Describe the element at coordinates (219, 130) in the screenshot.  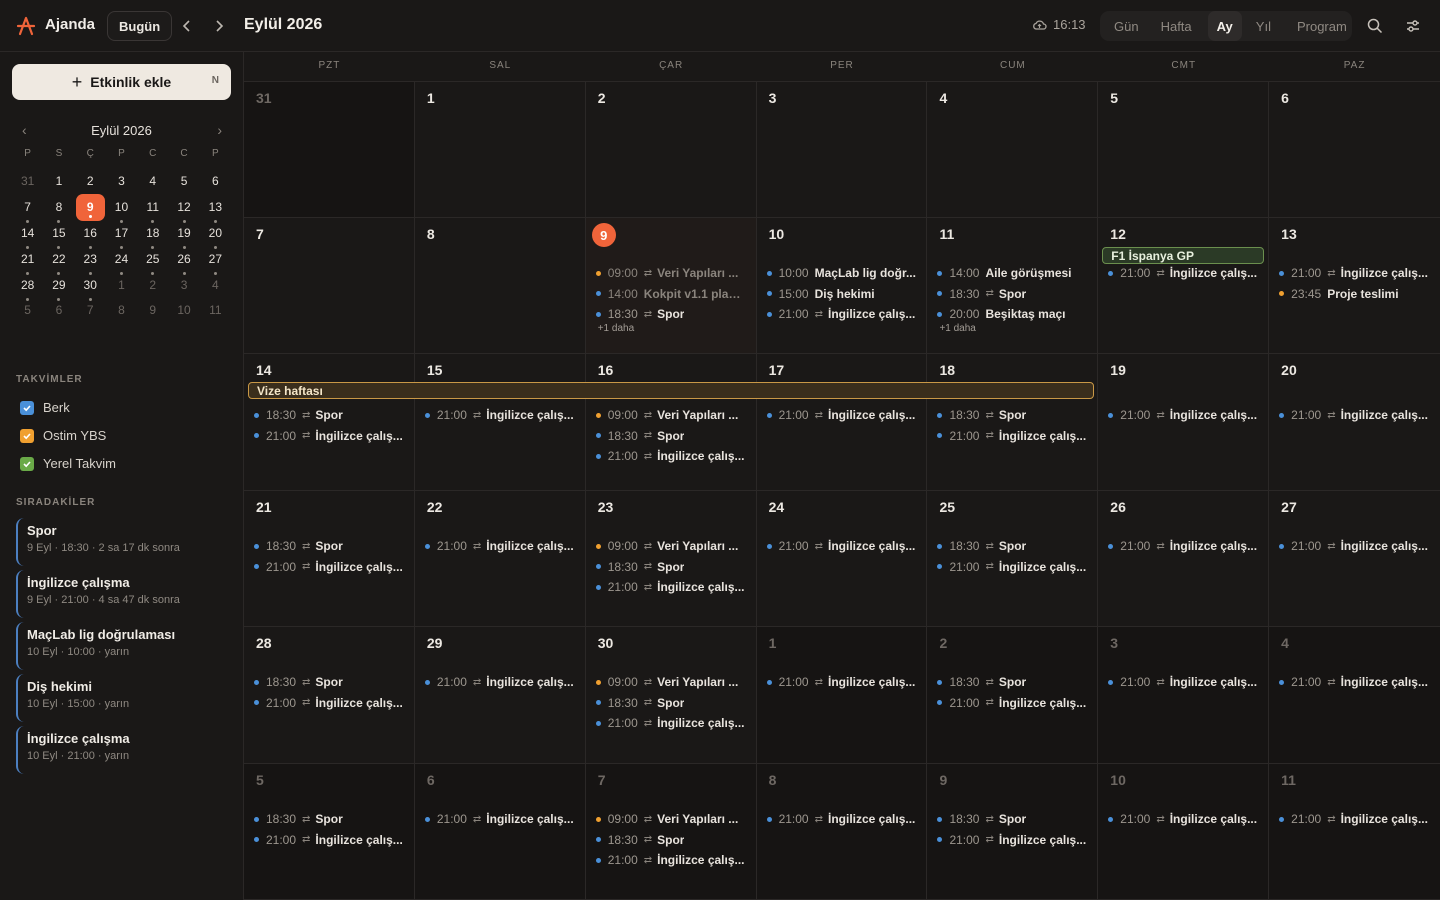
I see `mini-next-month-button: ›` at that location.